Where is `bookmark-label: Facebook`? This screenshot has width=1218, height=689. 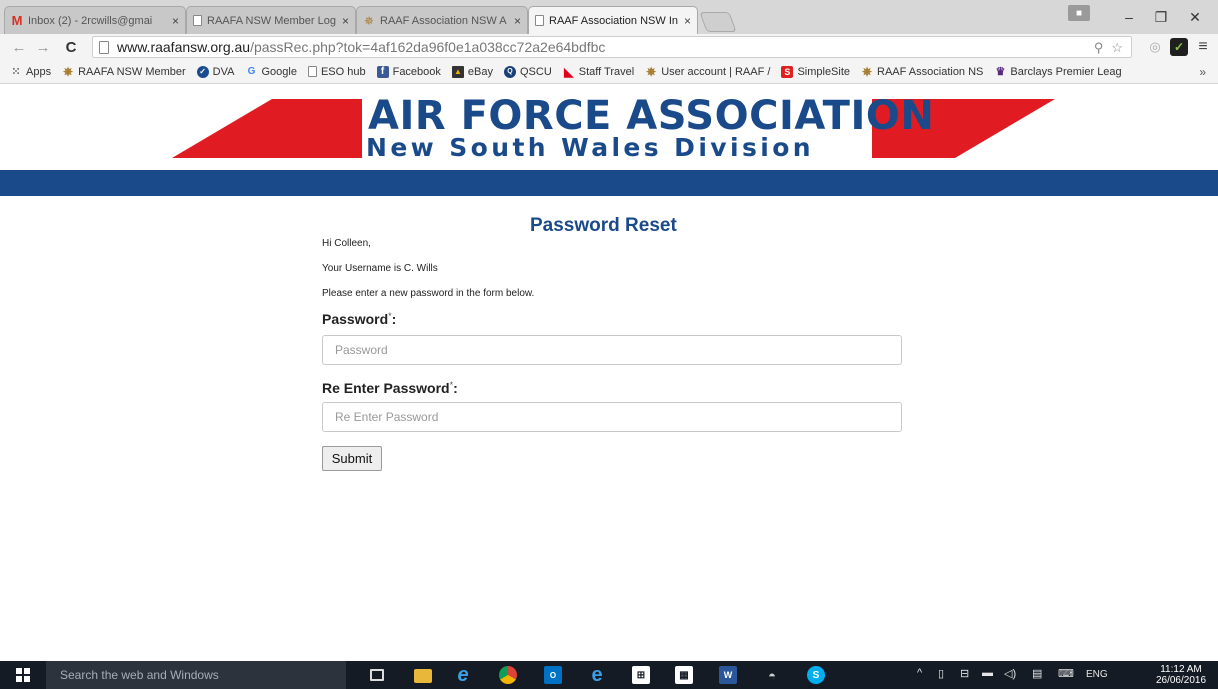
bookmark-label: Facebook is located at coordinates (416, 71).